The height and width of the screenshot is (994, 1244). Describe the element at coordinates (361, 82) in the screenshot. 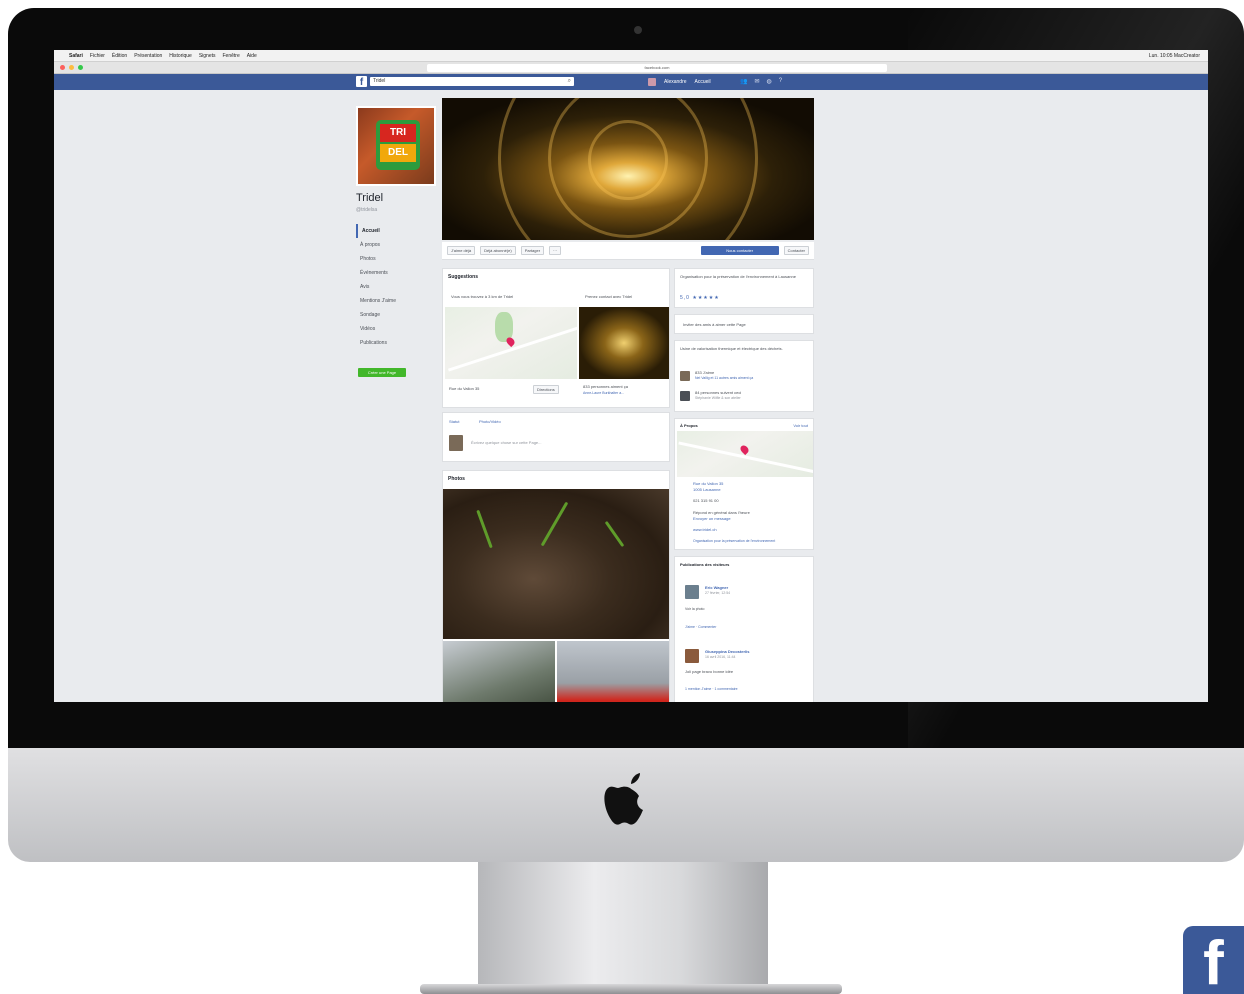

I see `facebook-logo-icon: f` at that location.